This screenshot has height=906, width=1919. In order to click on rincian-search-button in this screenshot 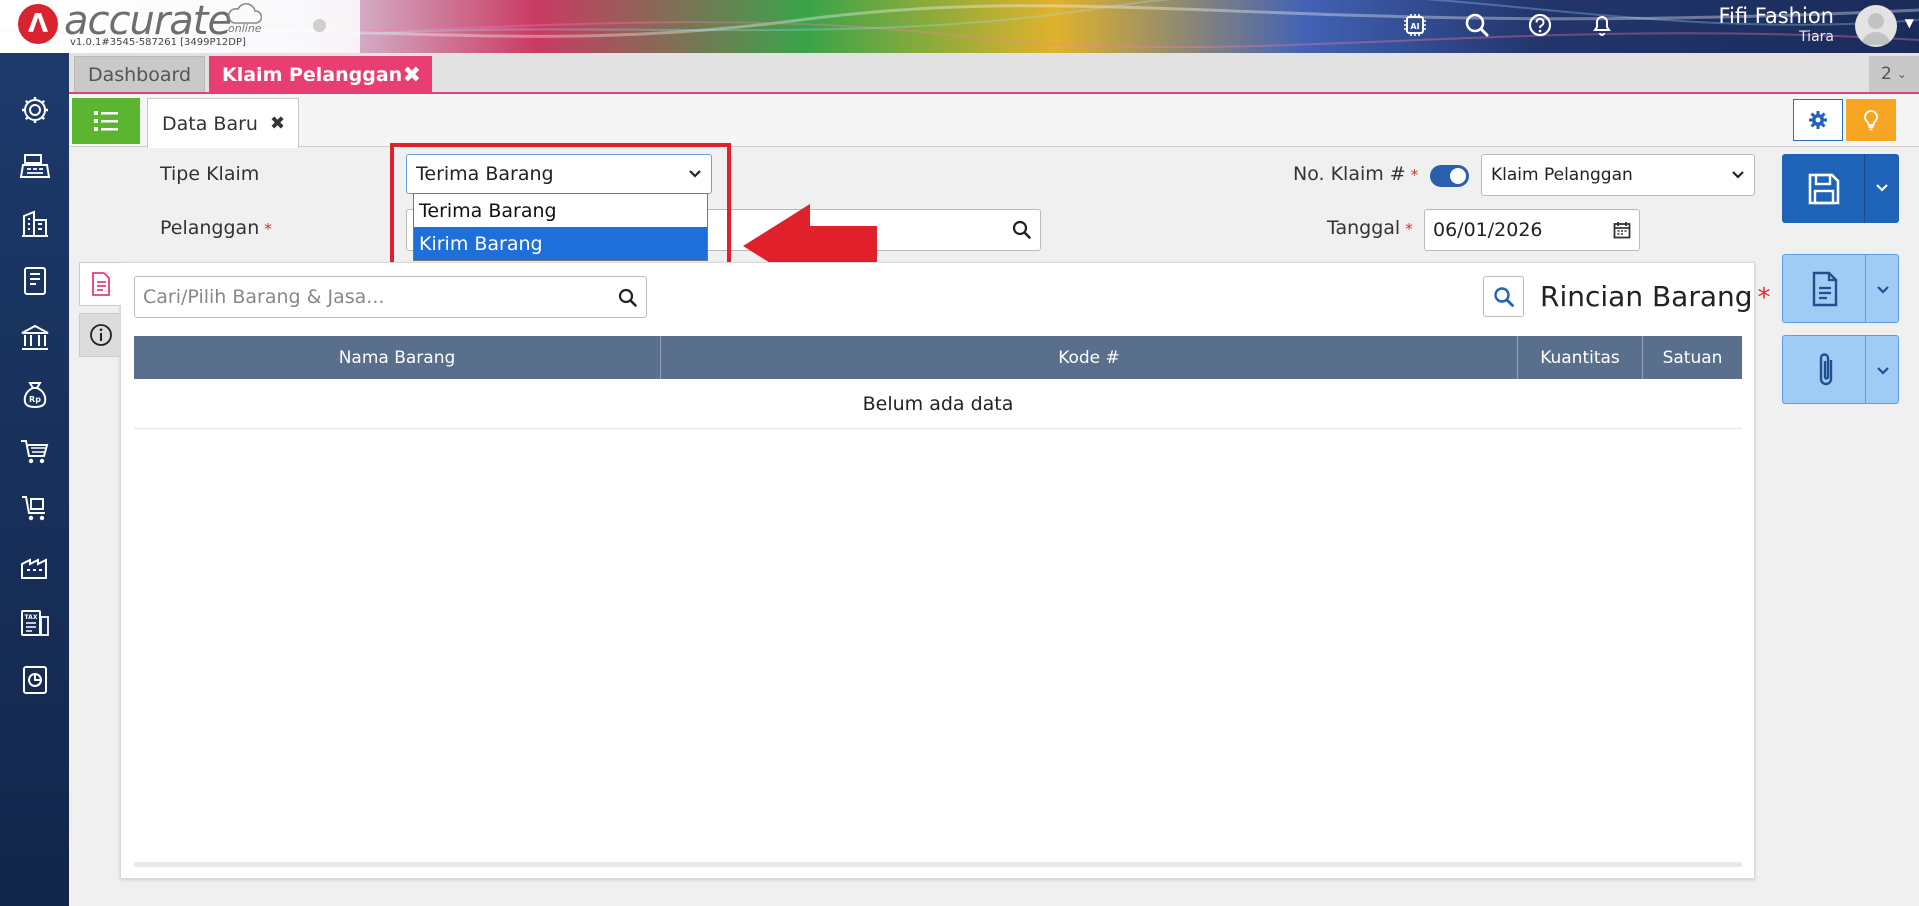, I will do `click(1503, 296)`.